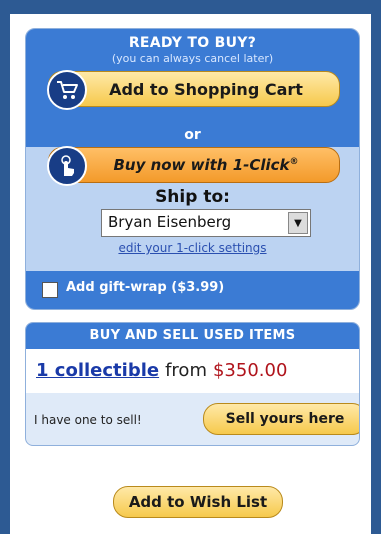 The image size is (381, 534). Describe the element at coordinates (192, 58) in the screenshot. I see `ready-to-buy-subtitle: (you can always cancel later)` at that location.